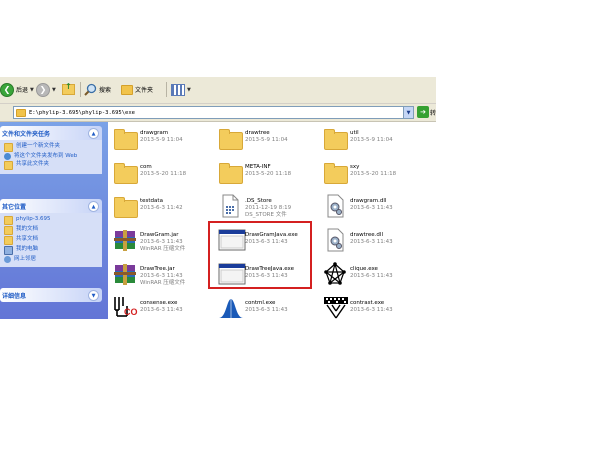  I want to click on globe-icon, so click(7, 156).